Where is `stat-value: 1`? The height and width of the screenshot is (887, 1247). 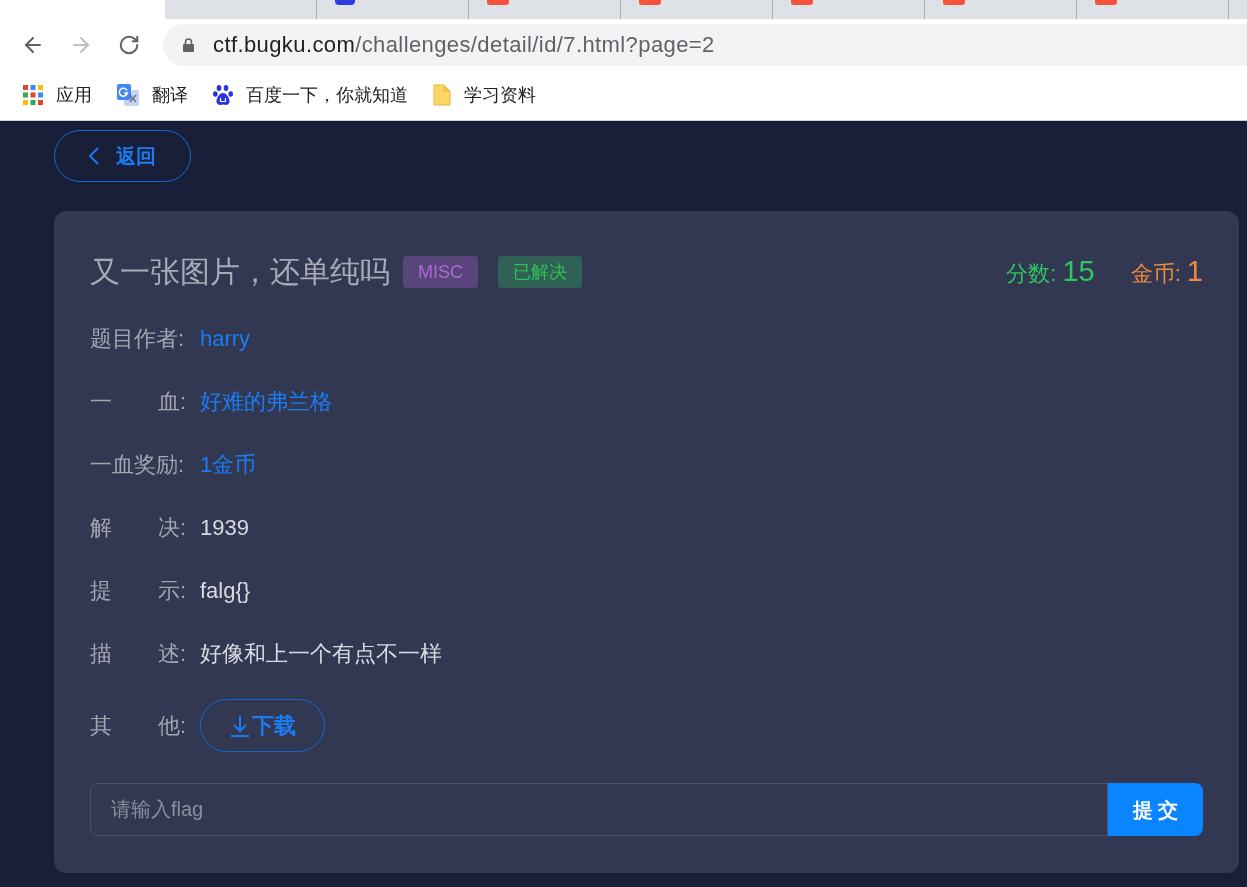
stat-value: 1 is located at coordinates (1194, 272).